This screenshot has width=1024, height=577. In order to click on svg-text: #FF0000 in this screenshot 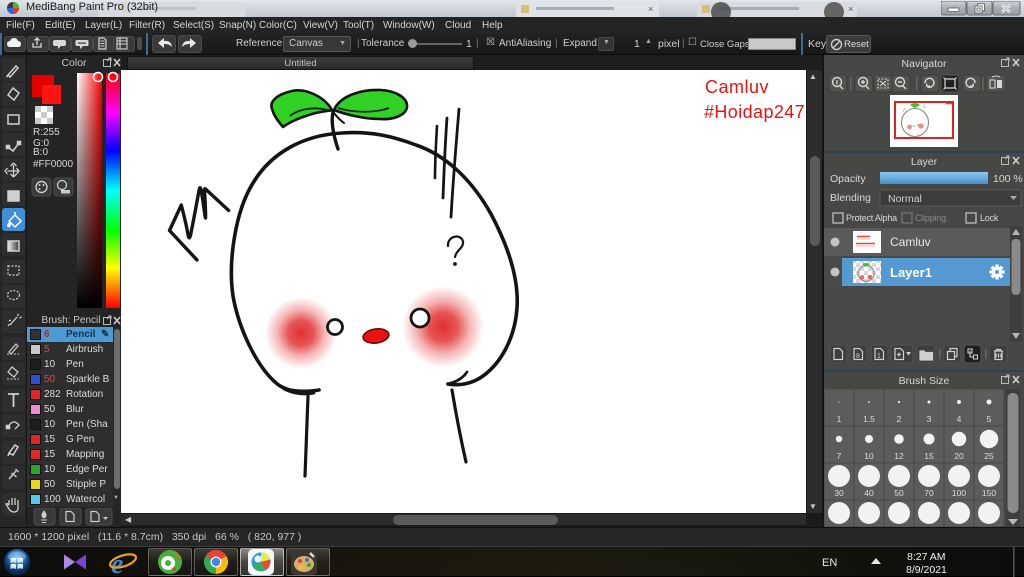, I will do `click(53, 164)`.